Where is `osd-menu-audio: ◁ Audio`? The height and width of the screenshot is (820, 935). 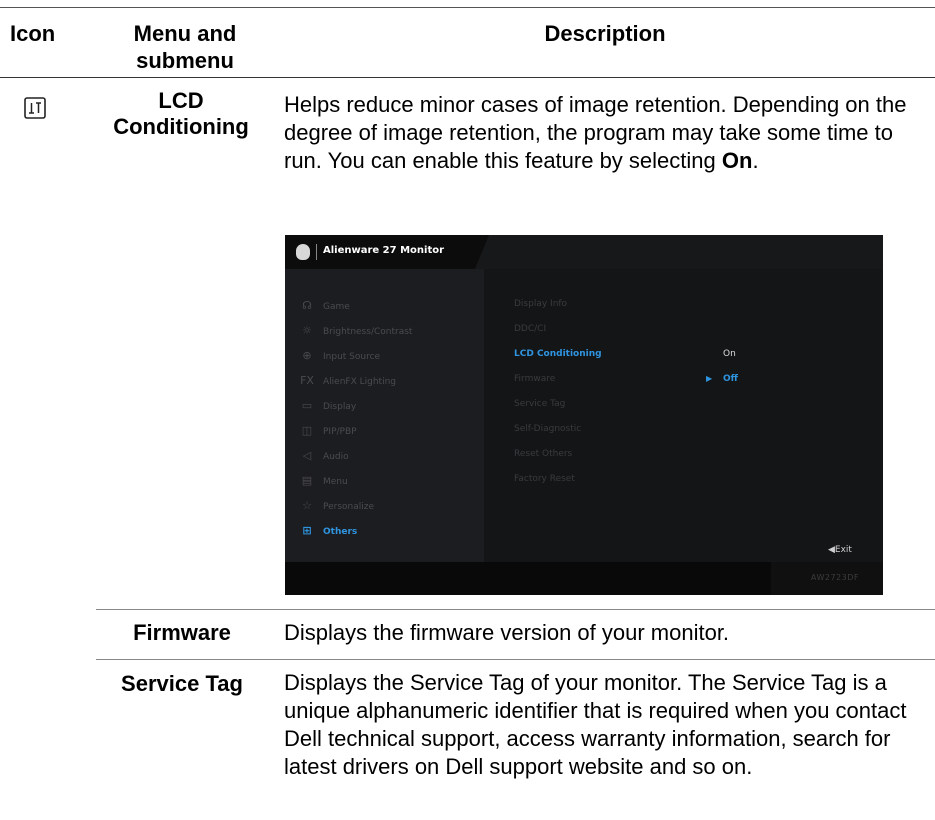
osd-menu-audio: ◁ Audio is located at coordinates (324, 455).